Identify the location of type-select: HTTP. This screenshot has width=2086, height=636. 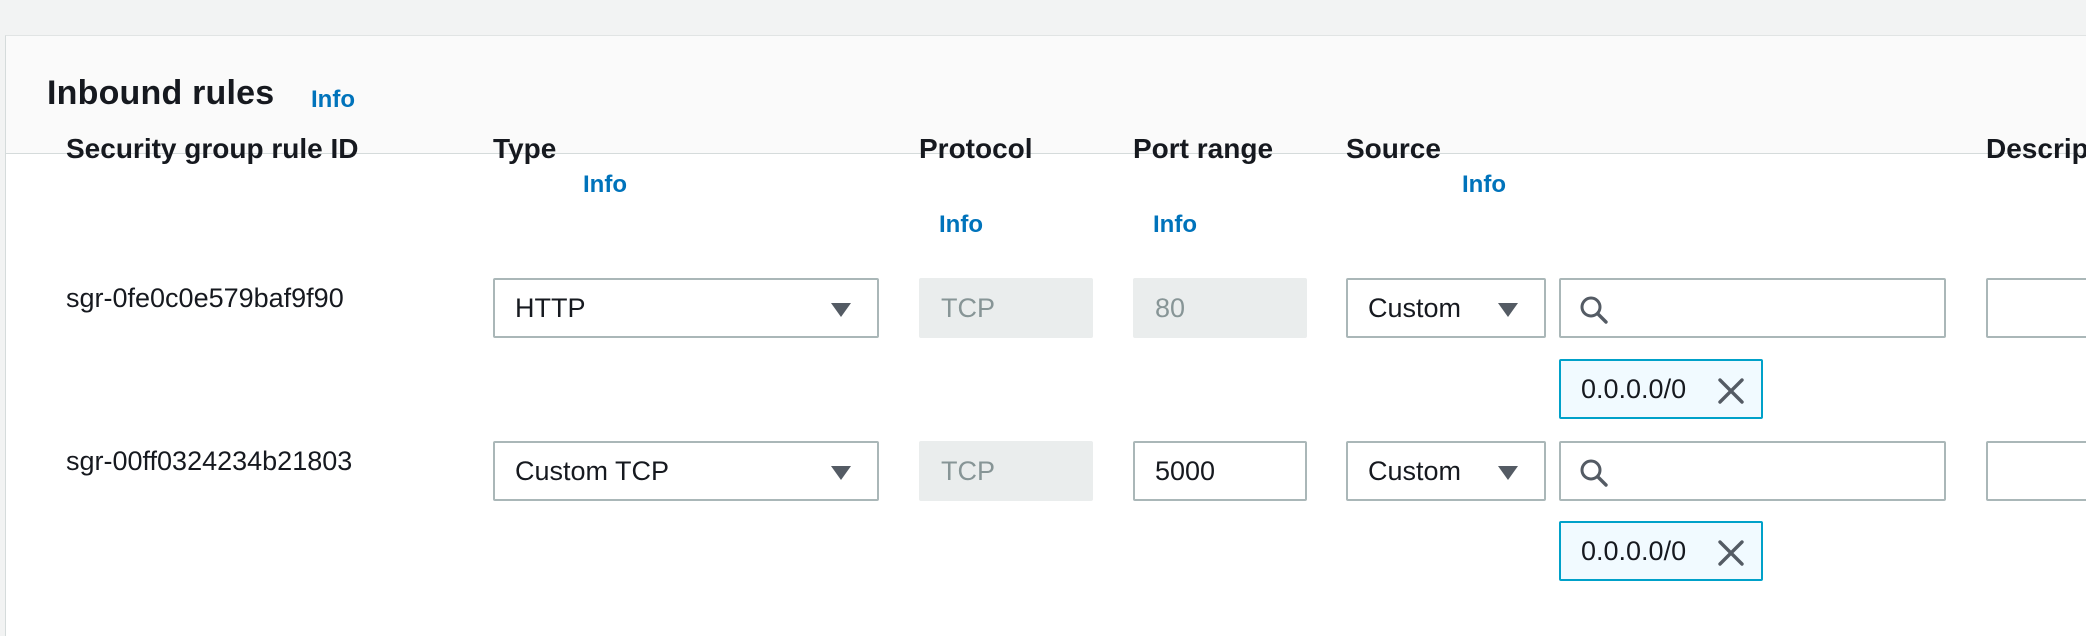
(686, 308).